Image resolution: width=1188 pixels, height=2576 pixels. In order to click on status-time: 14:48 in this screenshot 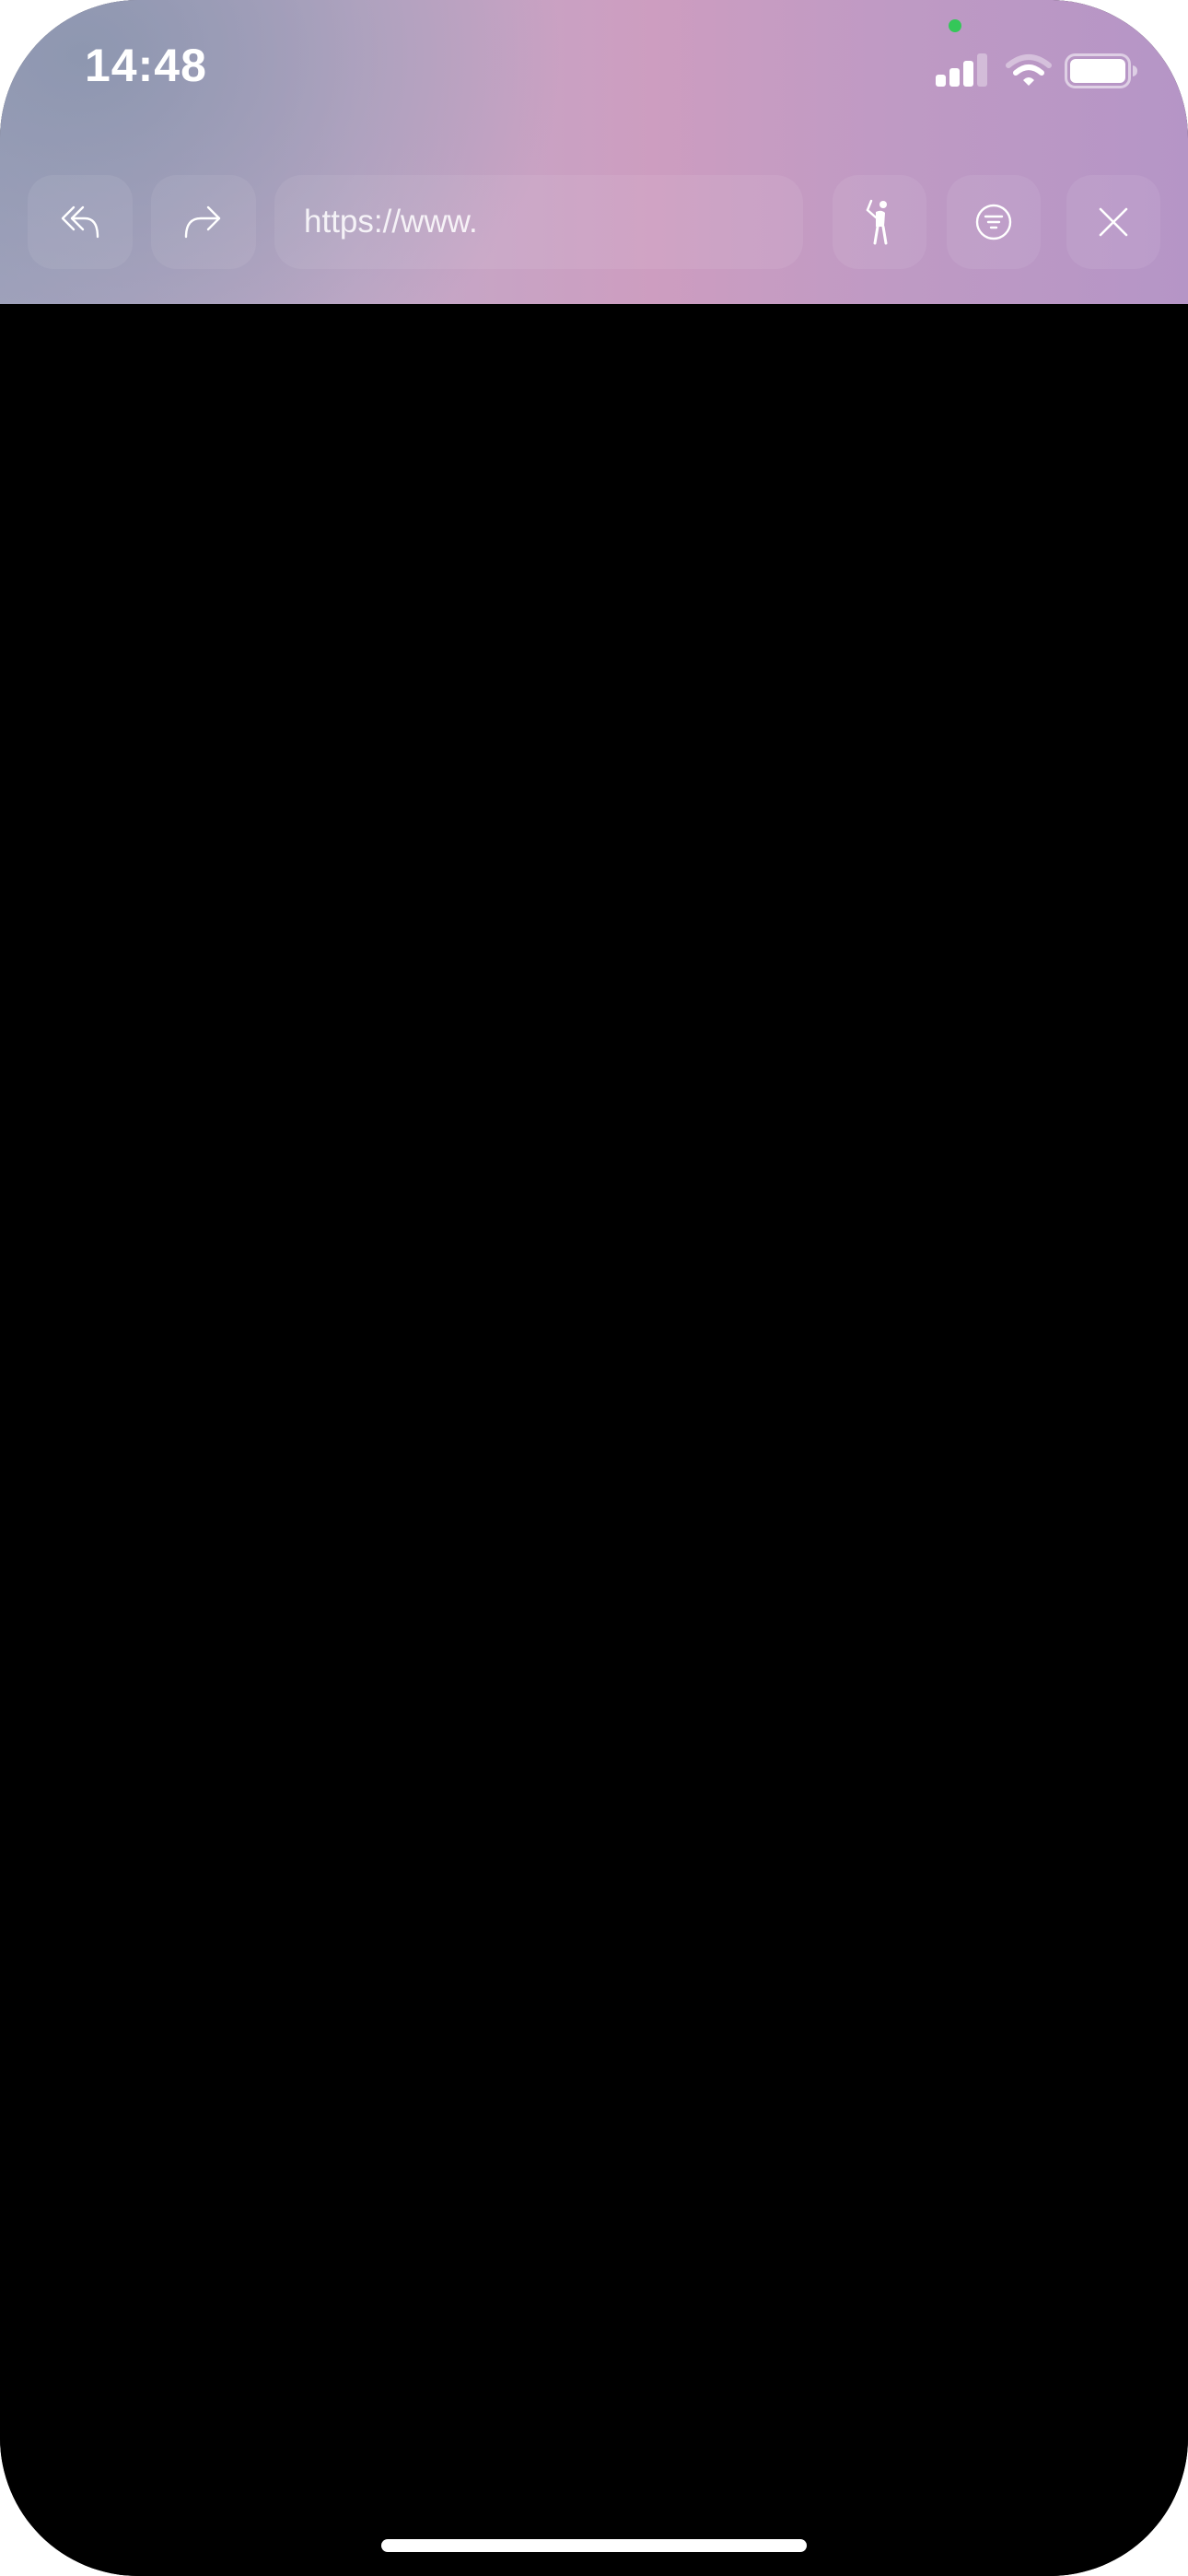, I will do `click(146, 65)`.